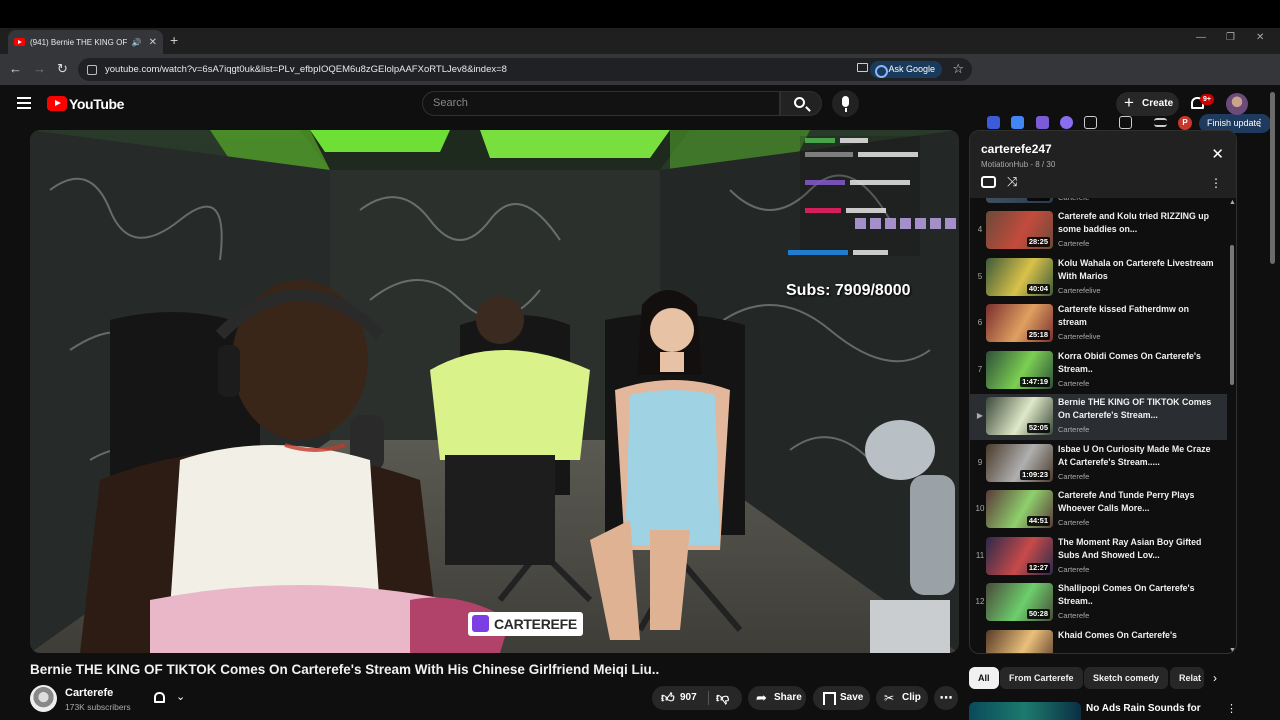 This screenshot has width=1280, height=720. What do you see at coordinates (43, 698) in the screenshot?
I see `channel-avatar` at bounding box center [43, 698].